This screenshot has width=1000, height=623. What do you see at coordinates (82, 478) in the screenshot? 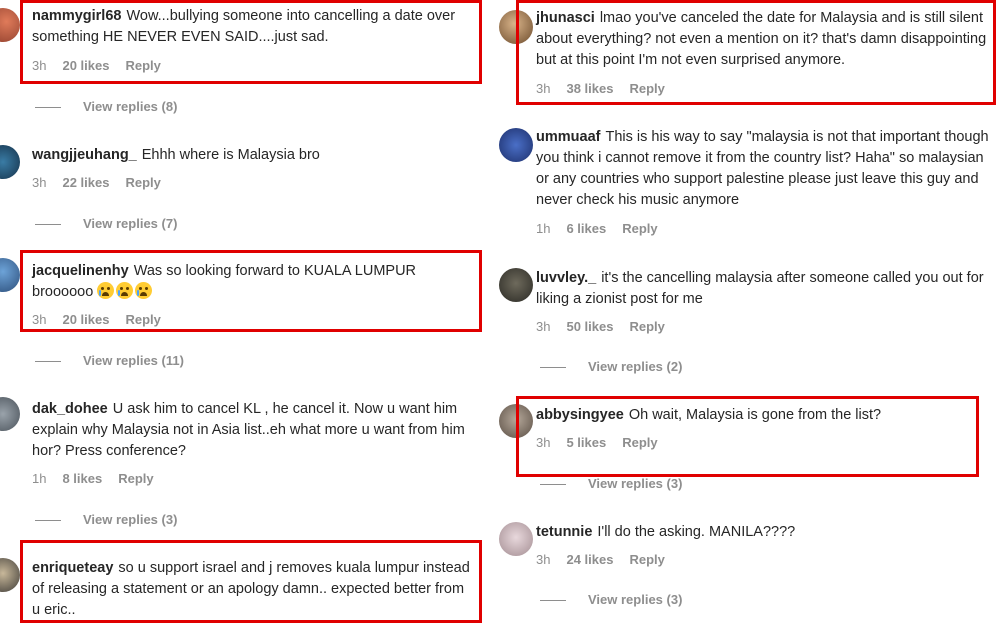
I see `comment-likes: 8 likes` at bounding box center [82, 478].